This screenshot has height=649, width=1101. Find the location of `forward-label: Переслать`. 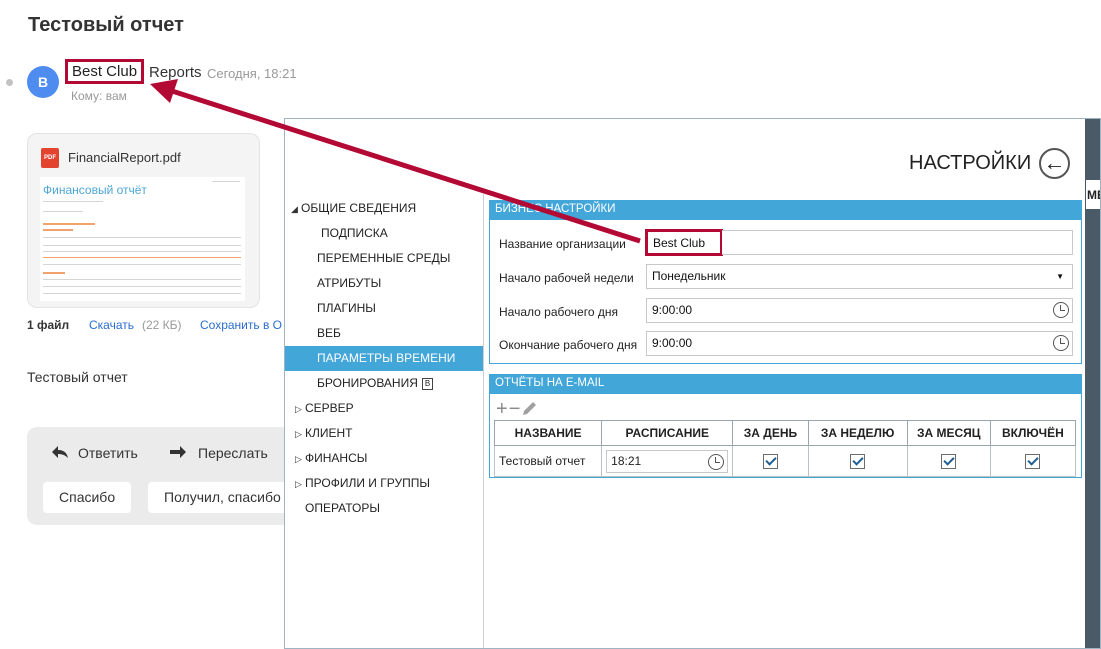

forward-label: Переслать is located at coordinates (233, 453).